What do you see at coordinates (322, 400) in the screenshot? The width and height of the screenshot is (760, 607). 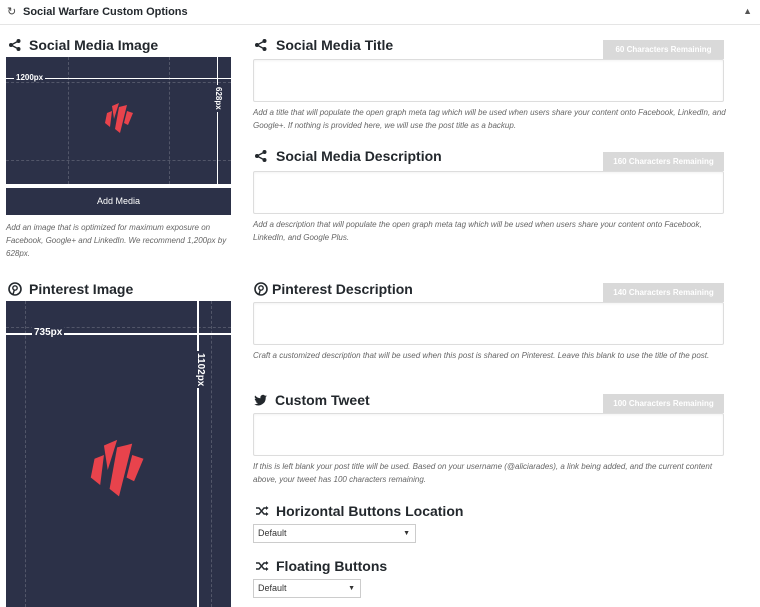 I see `custom-tweet-heading: Custom Tweet` at bounding box center [322, 400].